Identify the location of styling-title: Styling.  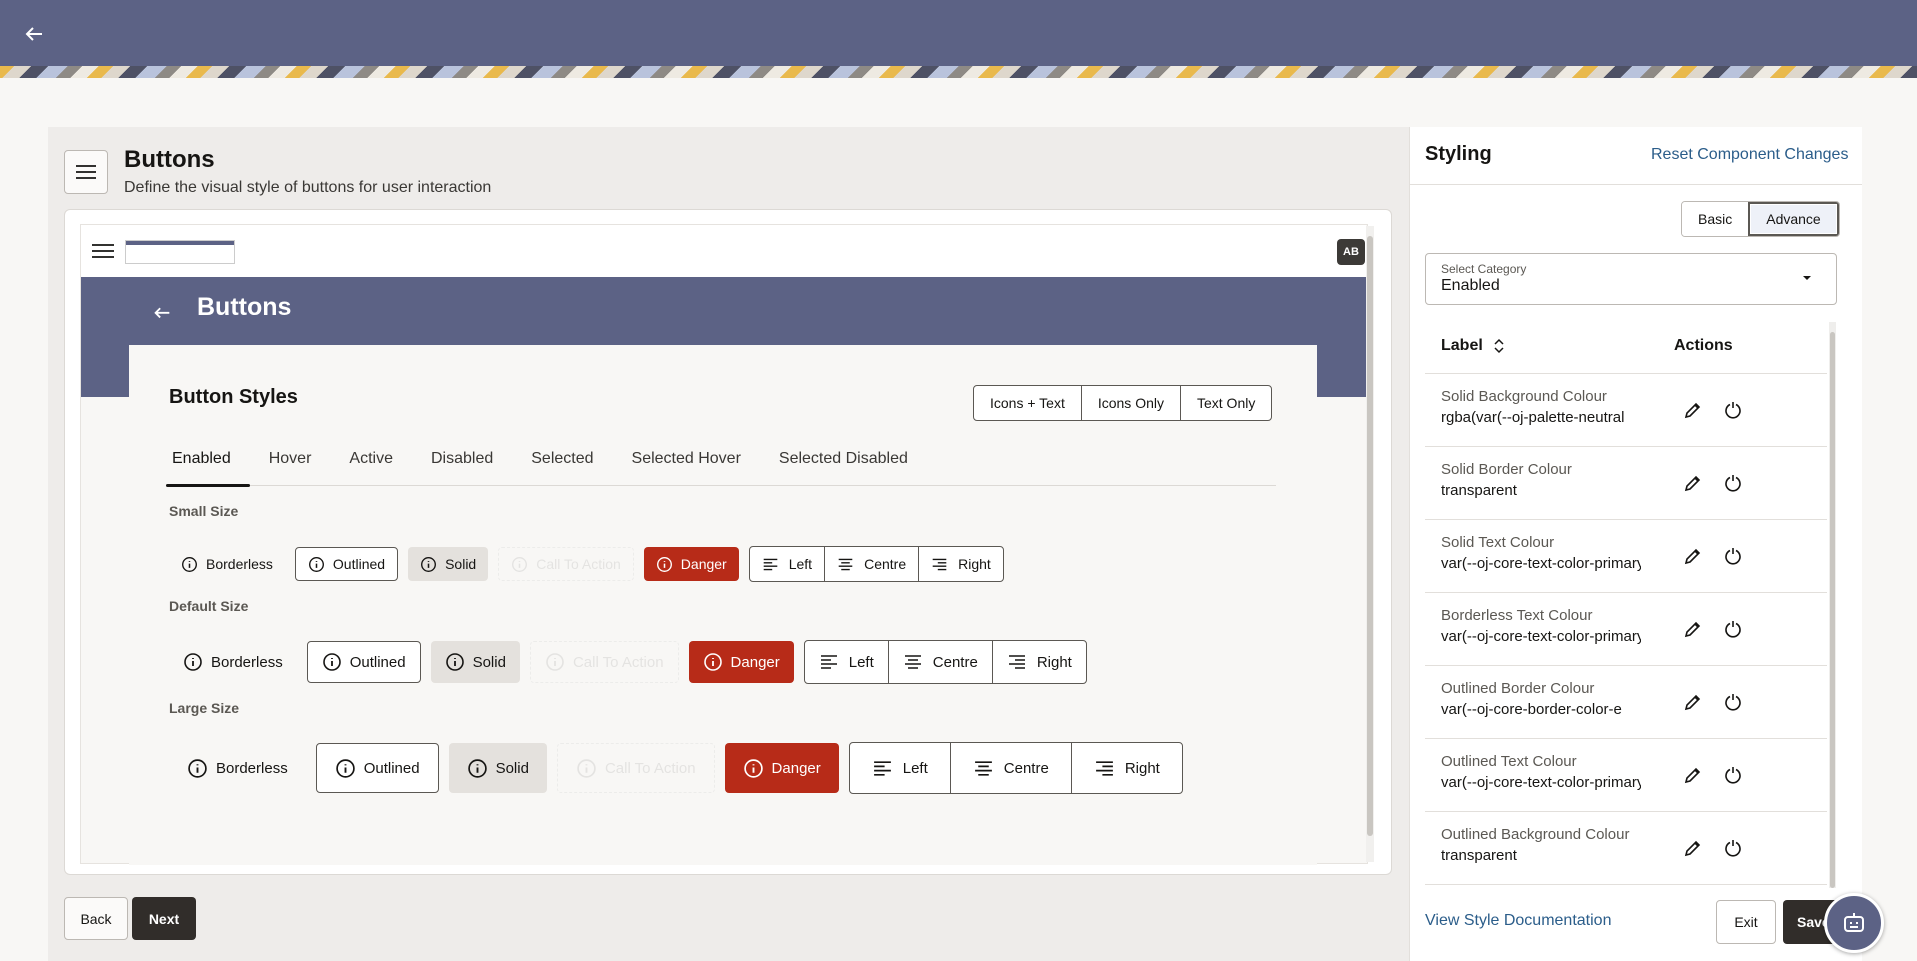
(1458, 154).